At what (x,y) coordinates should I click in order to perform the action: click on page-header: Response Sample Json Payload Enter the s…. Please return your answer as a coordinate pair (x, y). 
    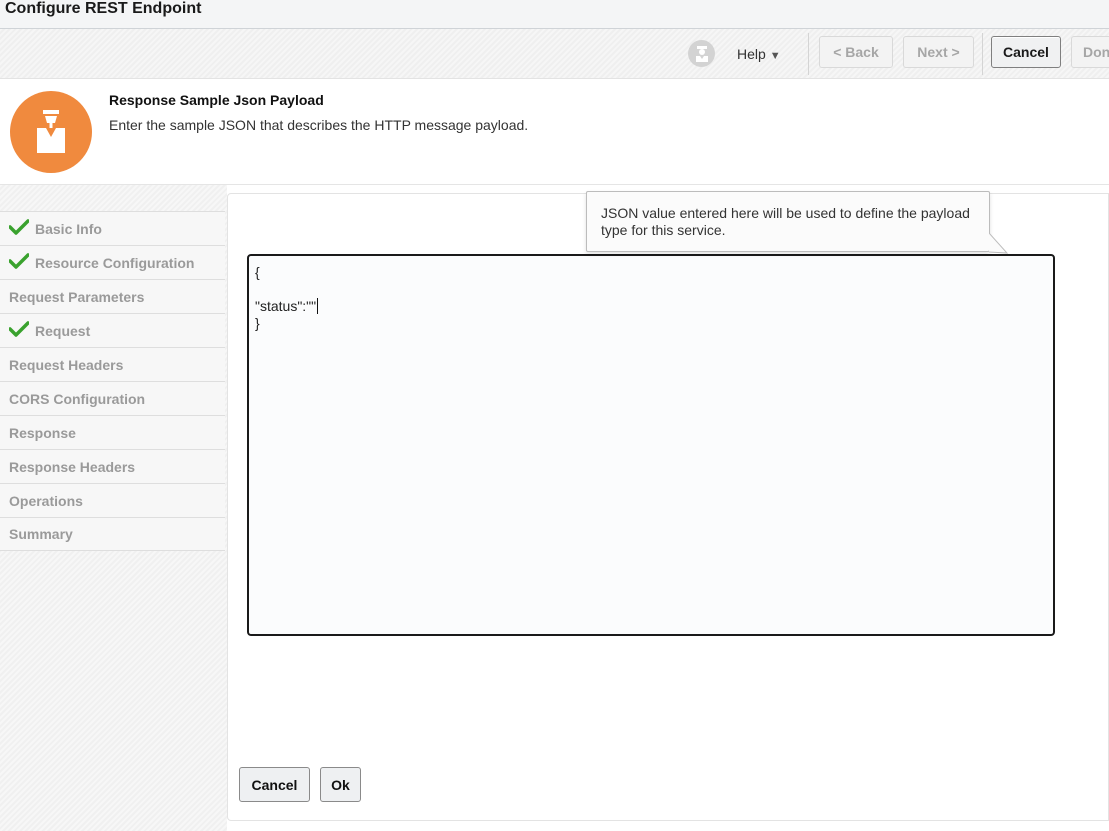
    Looking at the image, I should click on (554, 132).